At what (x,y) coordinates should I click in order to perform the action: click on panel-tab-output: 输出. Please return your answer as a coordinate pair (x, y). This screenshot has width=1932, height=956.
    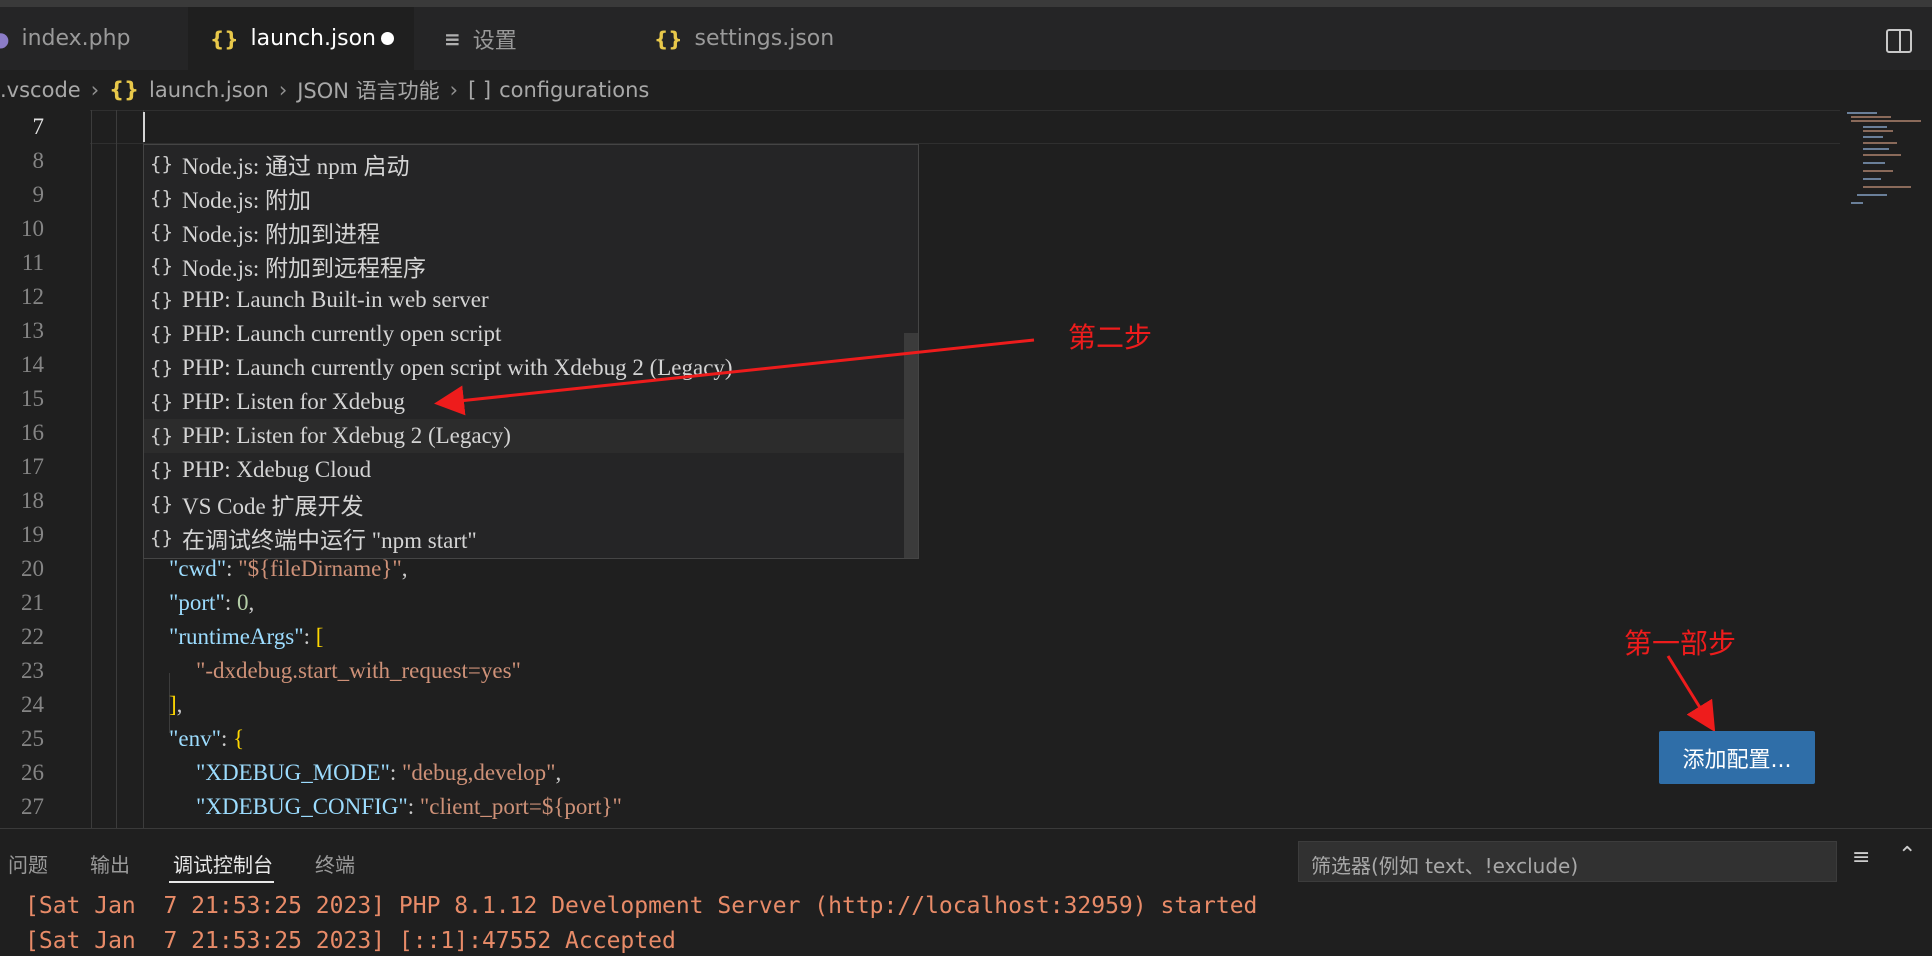
    Looking at the image, I should click on (110, 863).